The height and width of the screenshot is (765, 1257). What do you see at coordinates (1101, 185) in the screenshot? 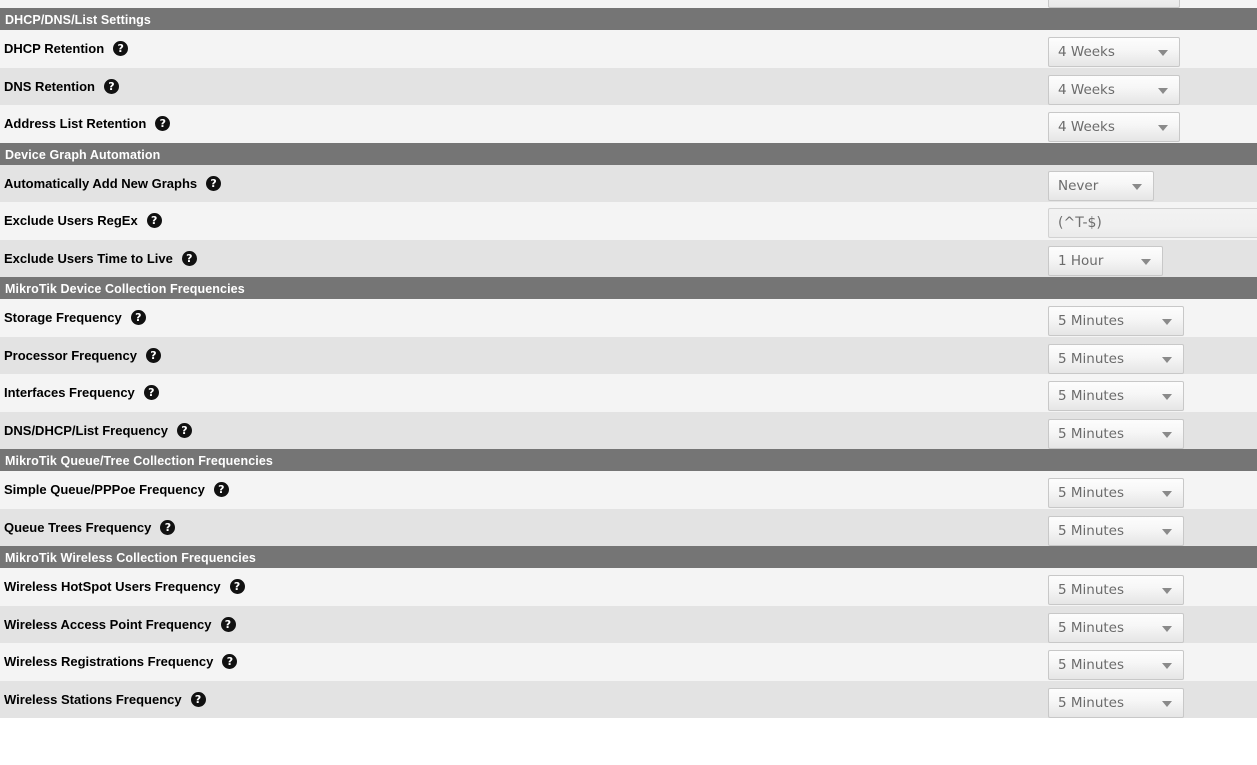
I see `setting-select: Never` at bounding box center [1101, 185].